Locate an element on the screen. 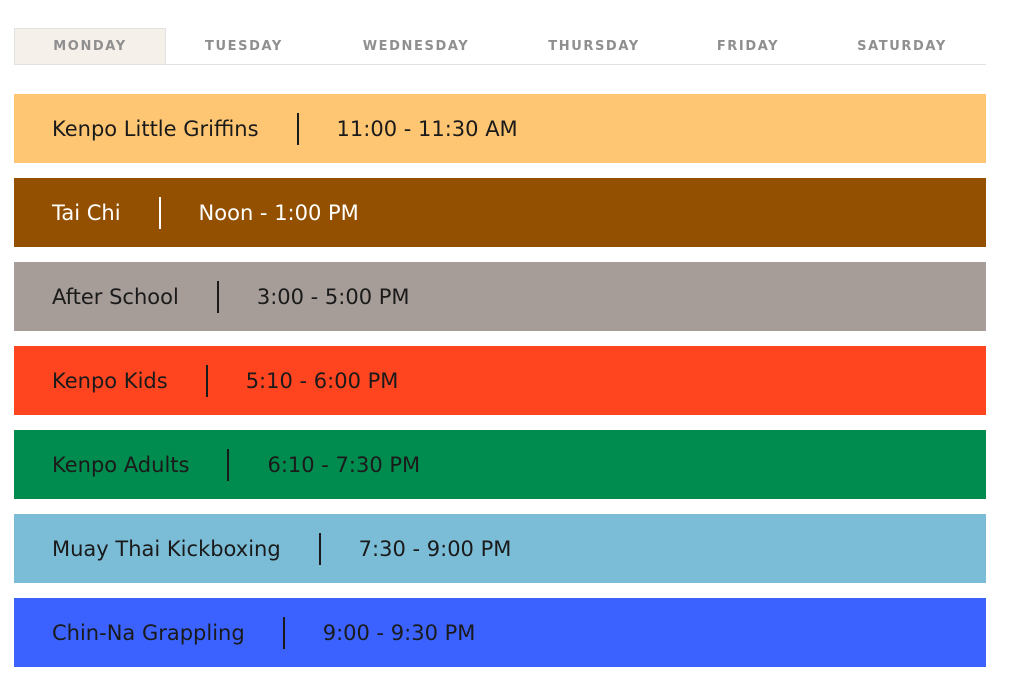 This screenshot has height=698, width=1016. class-time: 6:10 - 7:30 PM is located at coordinates (344, 464).